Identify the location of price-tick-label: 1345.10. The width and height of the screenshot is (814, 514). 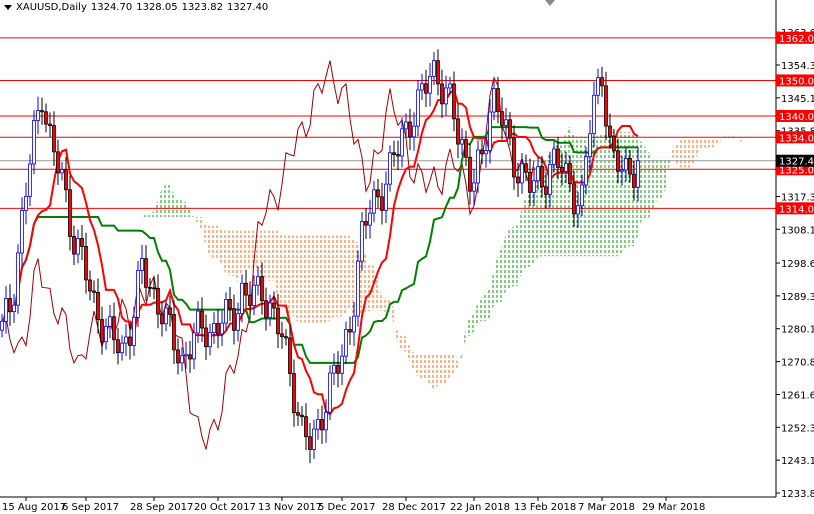
(797, 99).